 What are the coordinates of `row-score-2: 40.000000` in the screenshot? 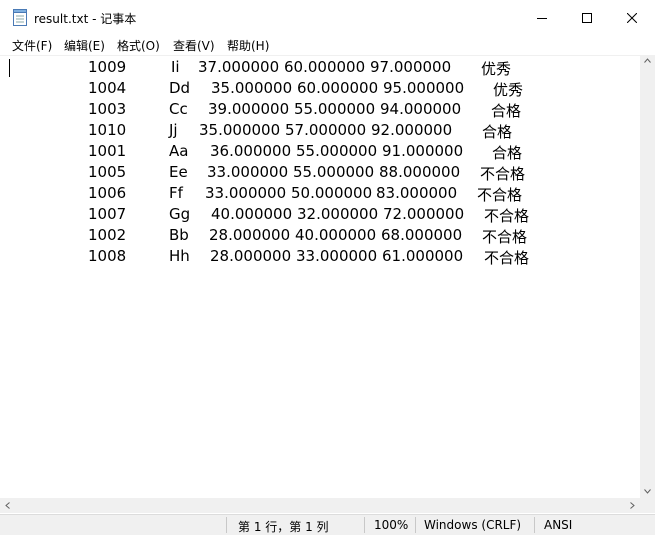 It's located at (336, 235).